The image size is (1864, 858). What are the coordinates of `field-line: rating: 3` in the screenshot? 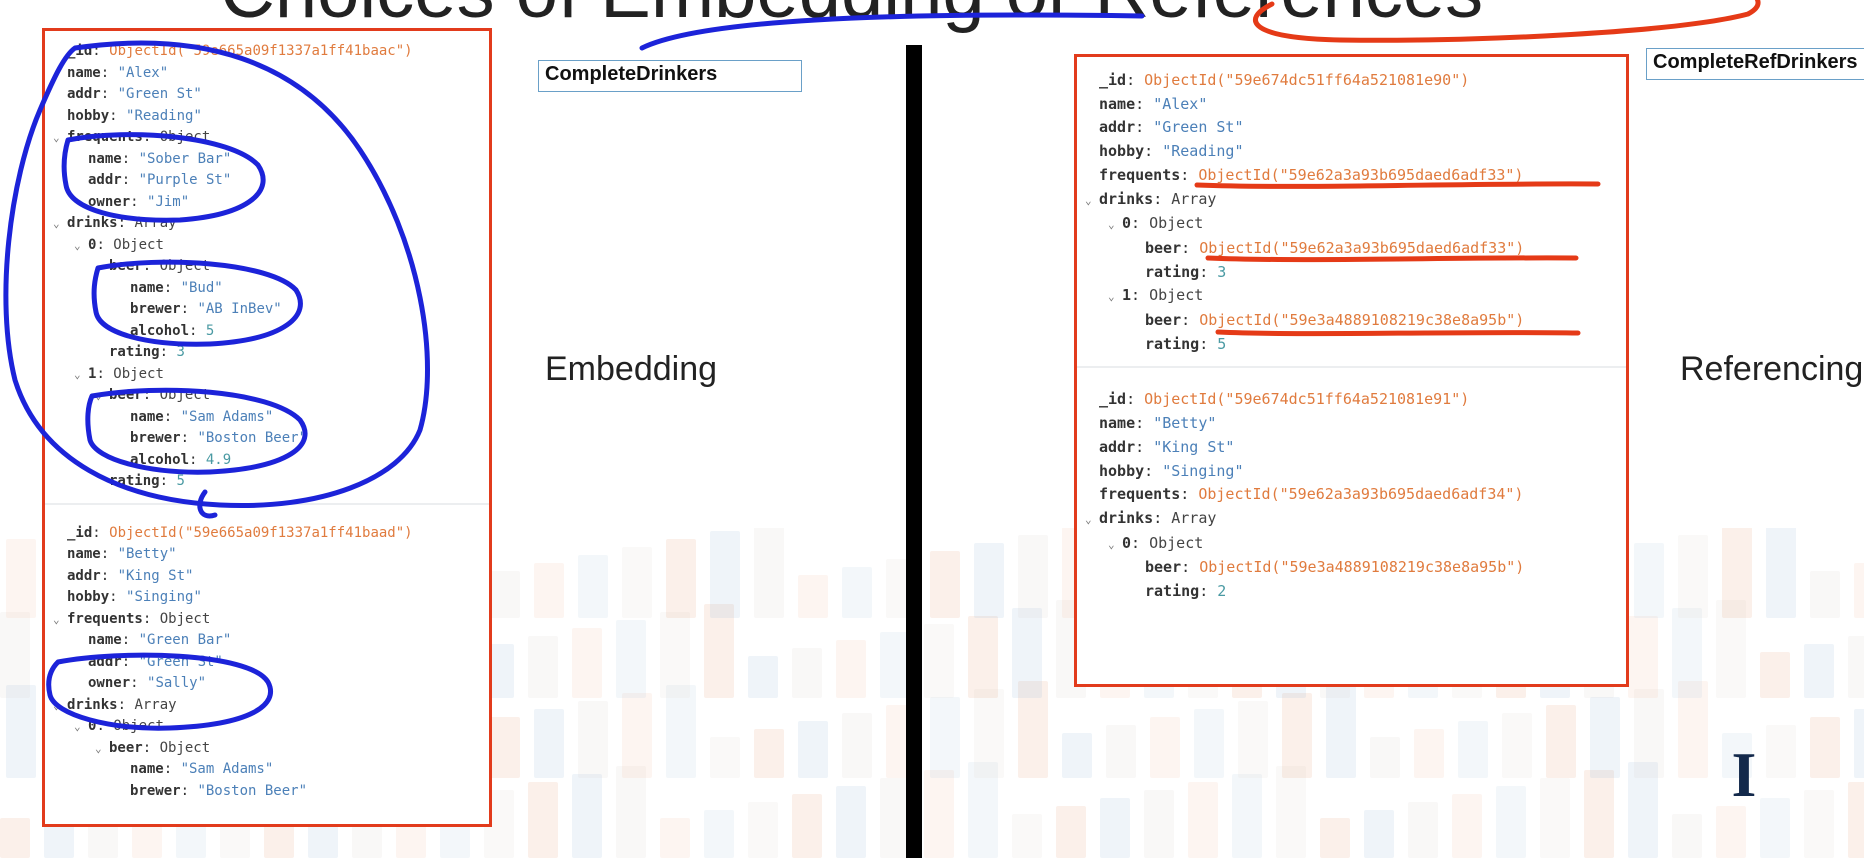 It's located at (271, 353).